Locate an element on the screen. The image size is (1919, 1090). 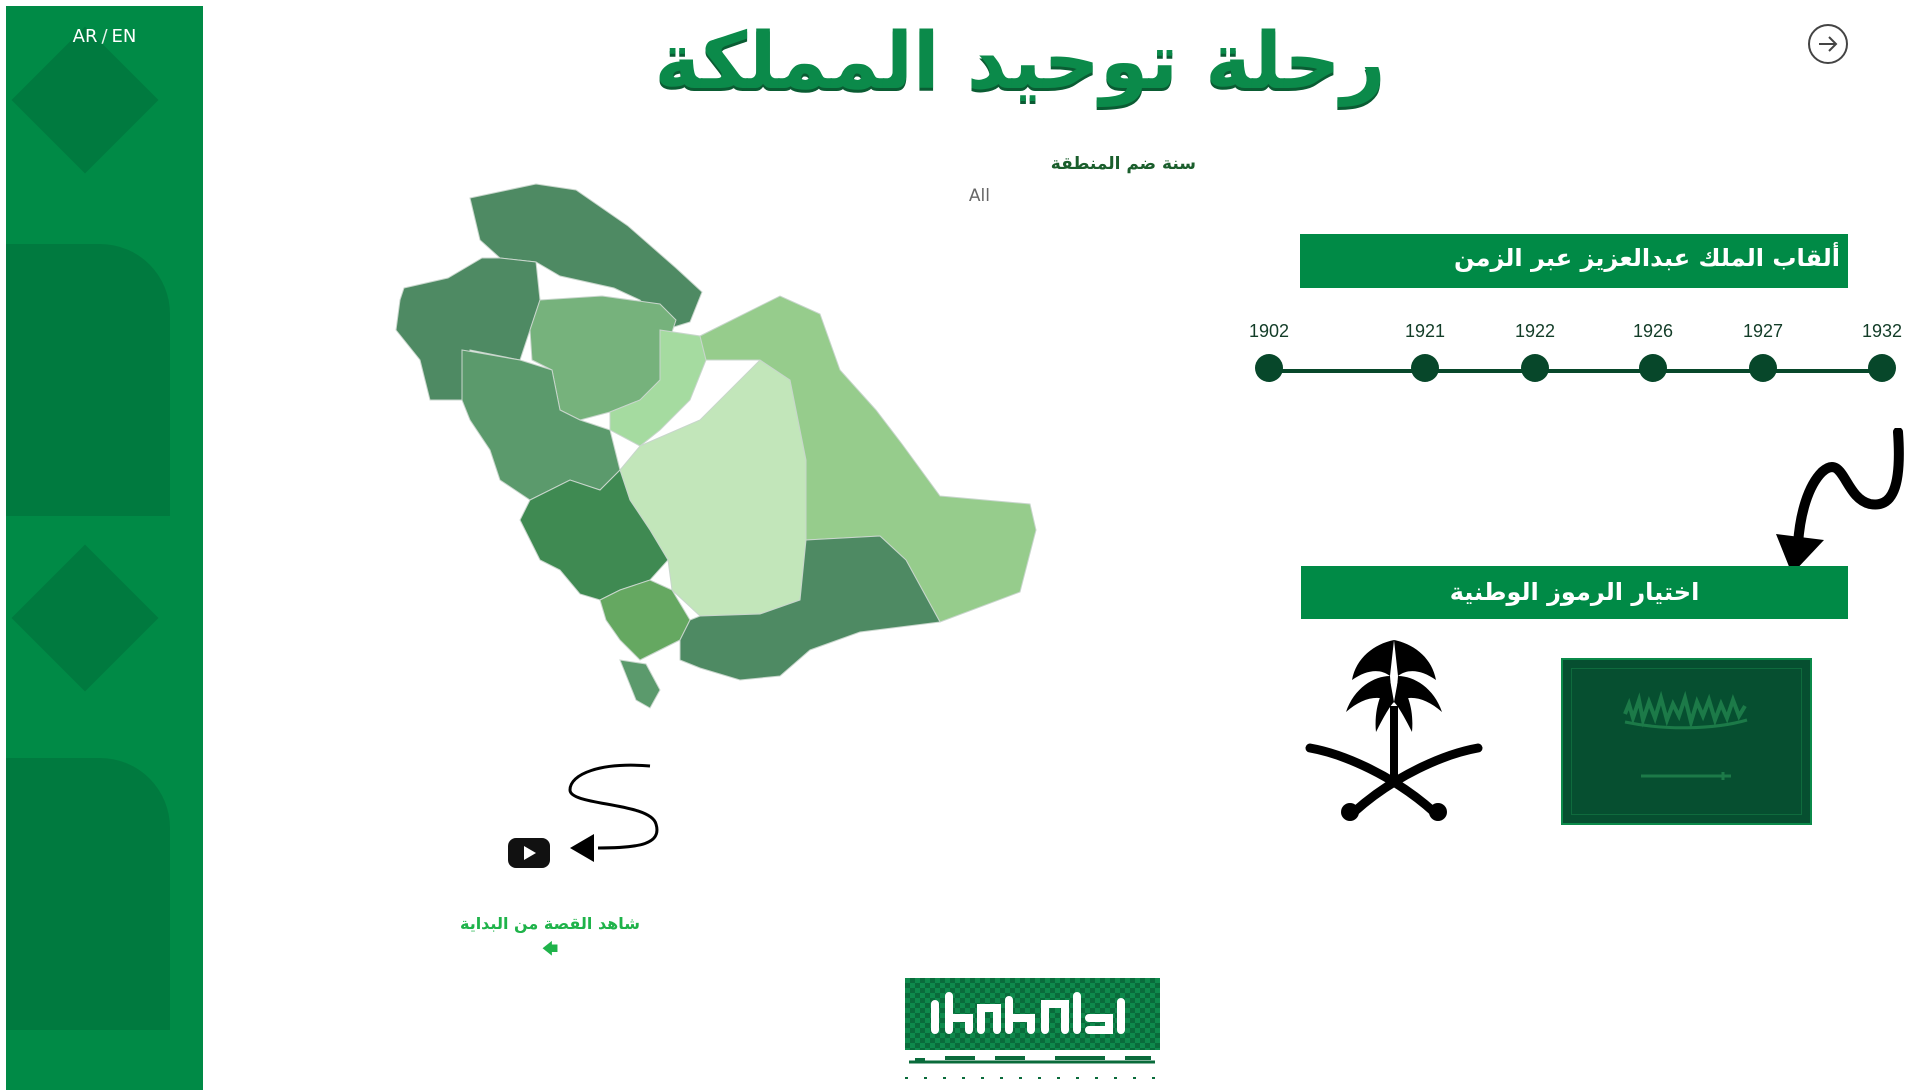
timeline-point-1932: 1932 is located at coordinates (1882, 351).